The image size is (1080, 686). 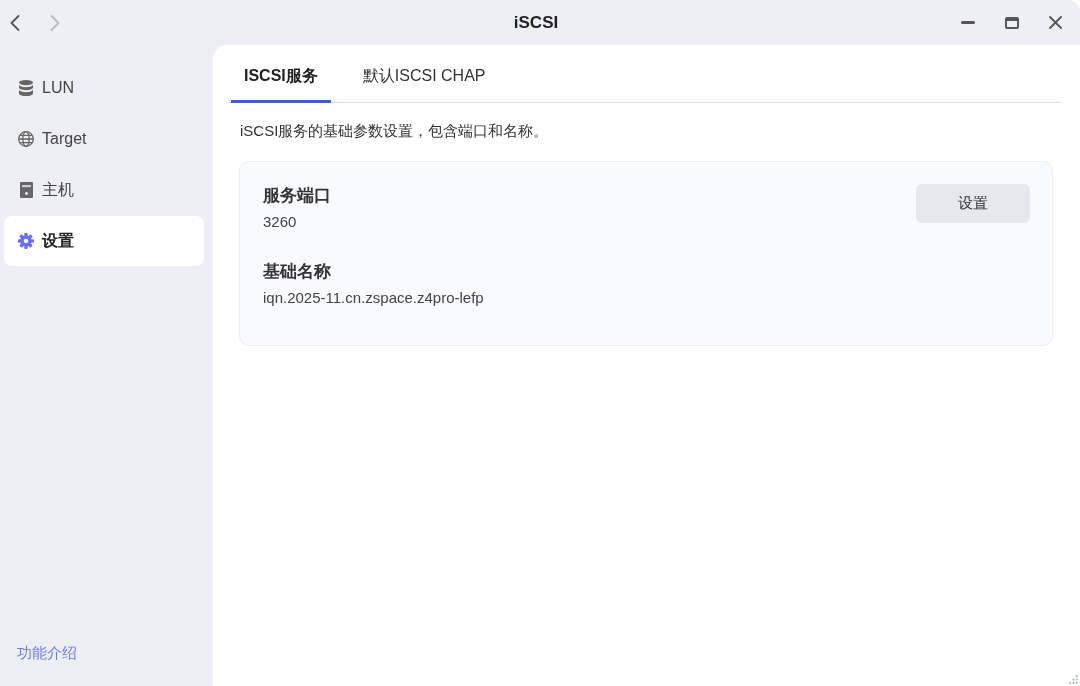 I want to click on database-icon, so click(x=26, y=88).